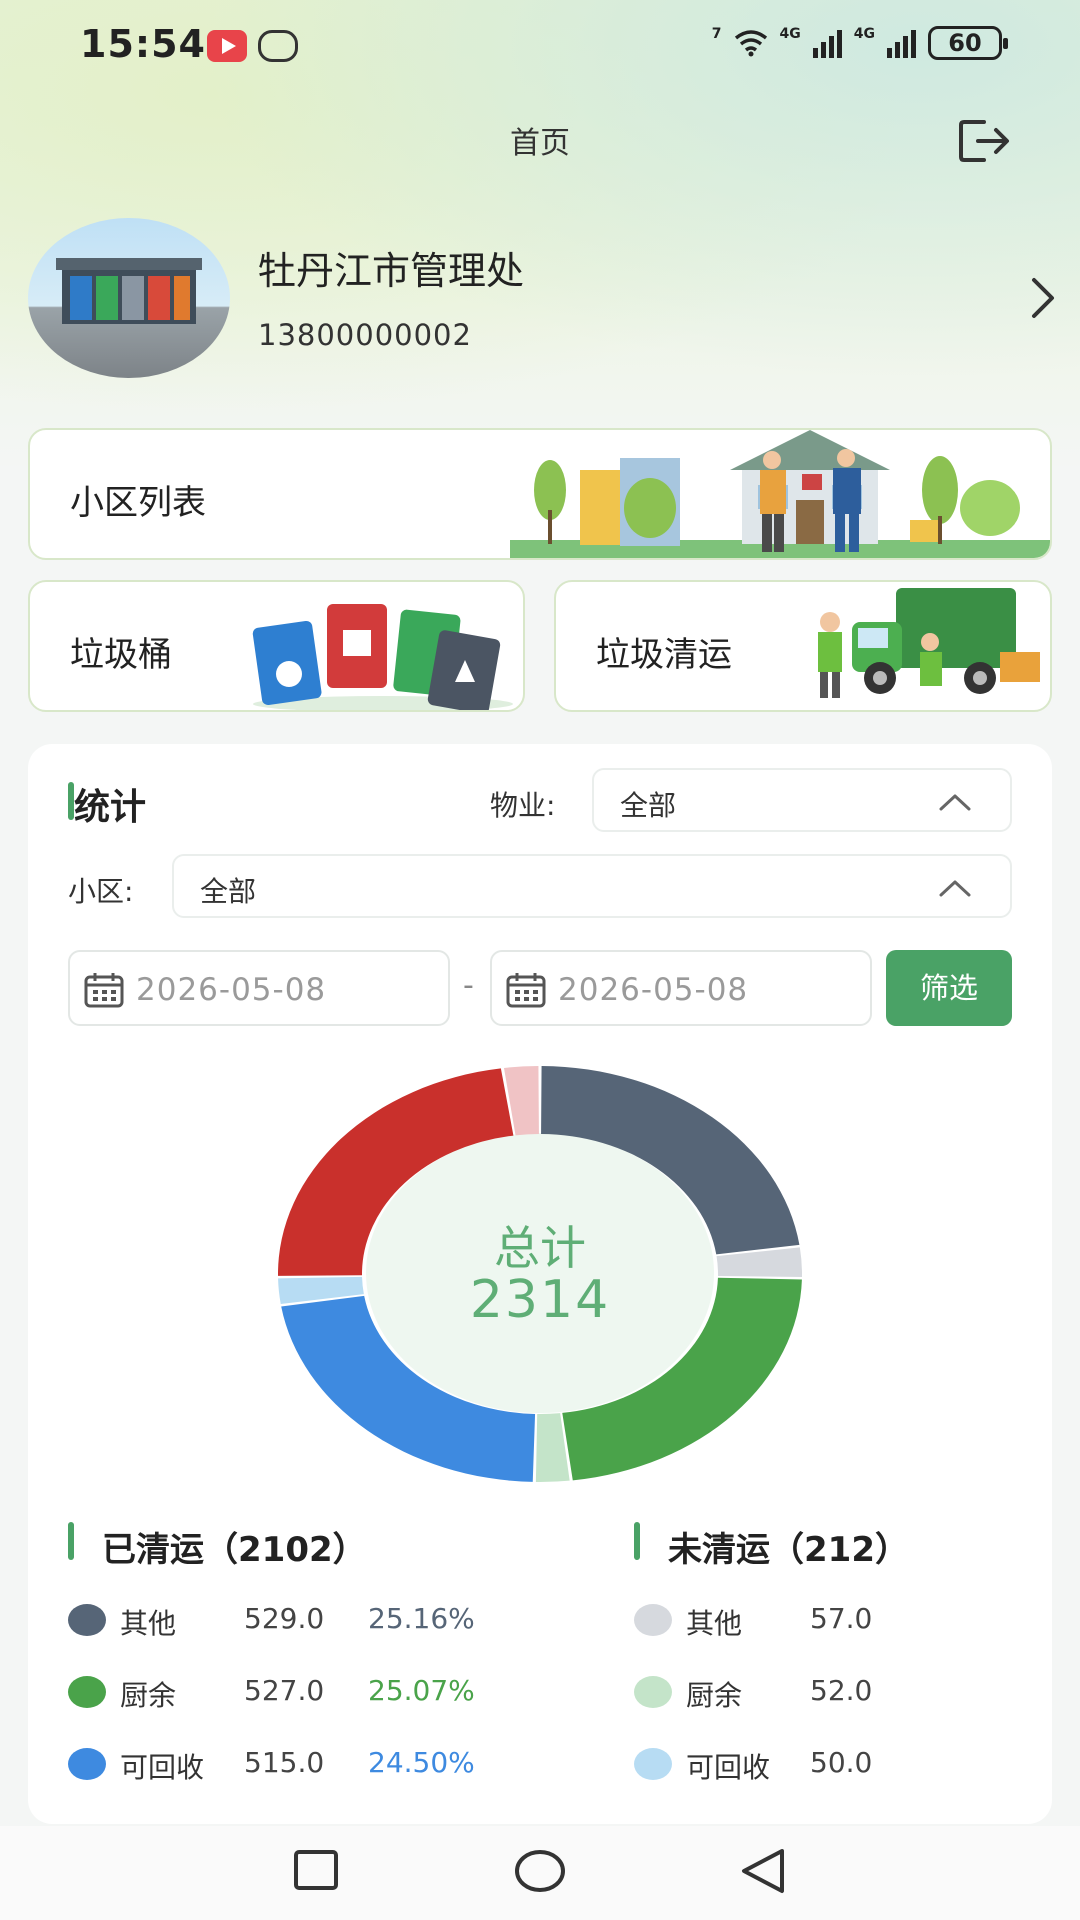 This screenshot has width=1080, height=1920. Describe the element at coordinates (1042, 298) in the screenshot. I see `chevron-right-icon` at that location.